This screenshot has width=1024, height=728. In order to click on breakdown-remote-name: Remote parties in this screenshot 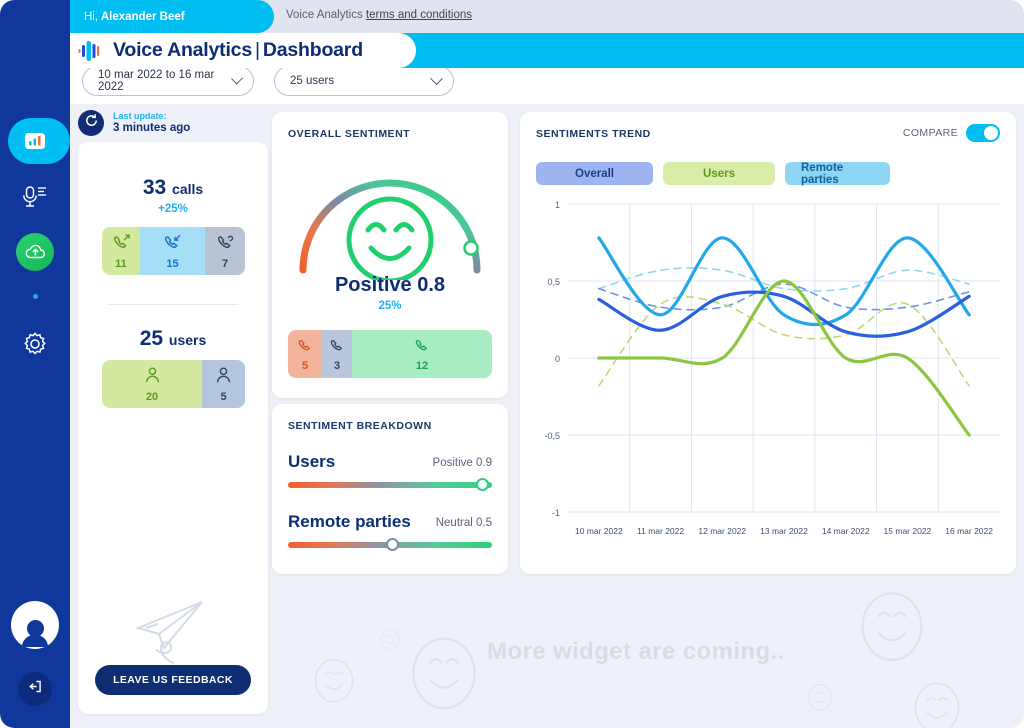, I will do `click(349, 521)`.